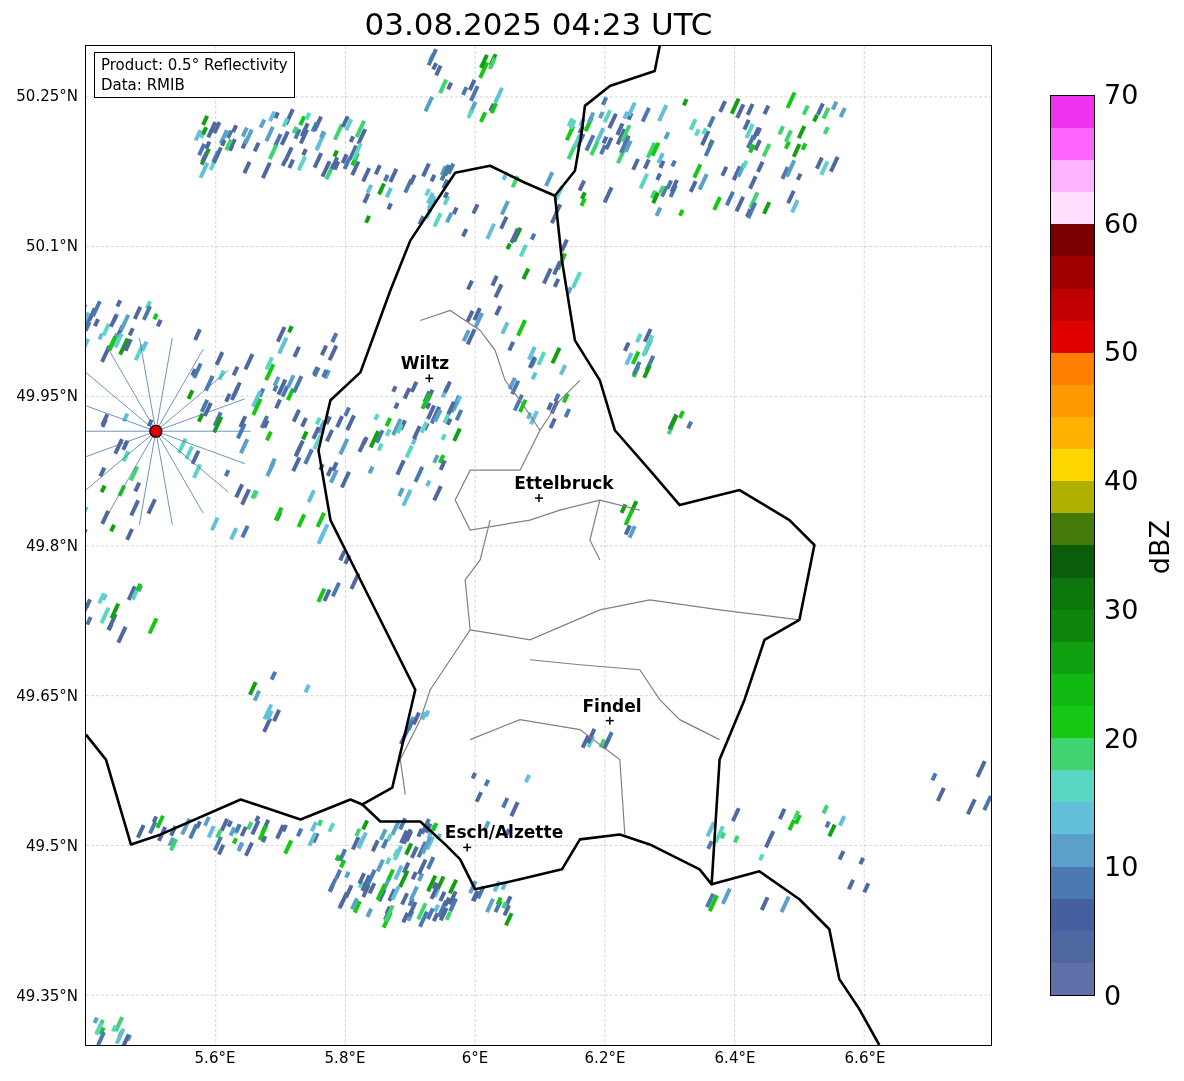  I want to click on longitude-tick-label: 6.6°E, so click(865, 1058).